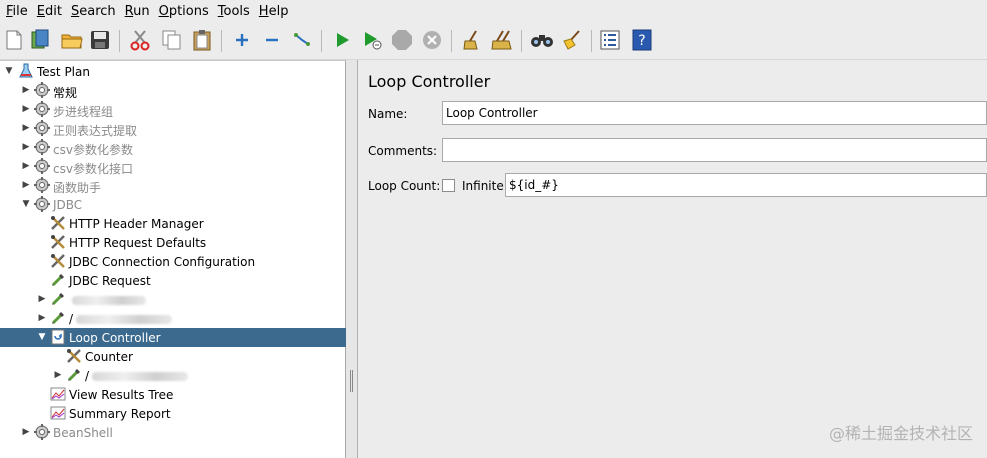 The image size is (987, 458). Describe the element at coordinates (40, 40) in the screenshot. I see `templates-icon` at that location.